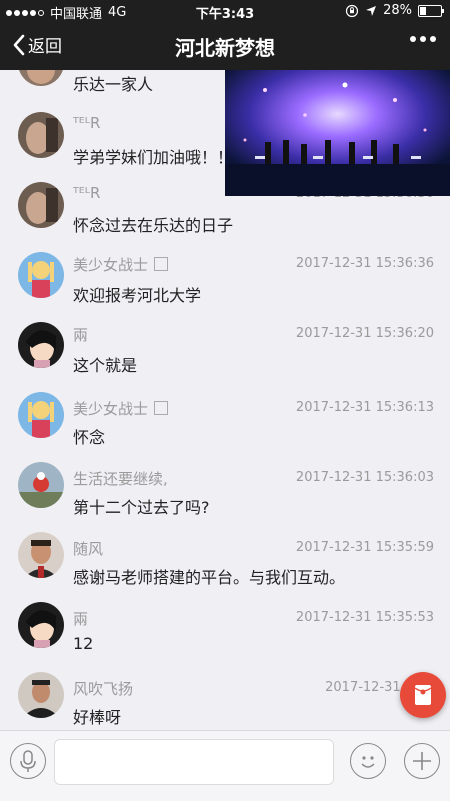  Describe the element at coordinates (364, 263) in the screenshot. I see `message-time: 2017-12-31 15:36:36` at that location.